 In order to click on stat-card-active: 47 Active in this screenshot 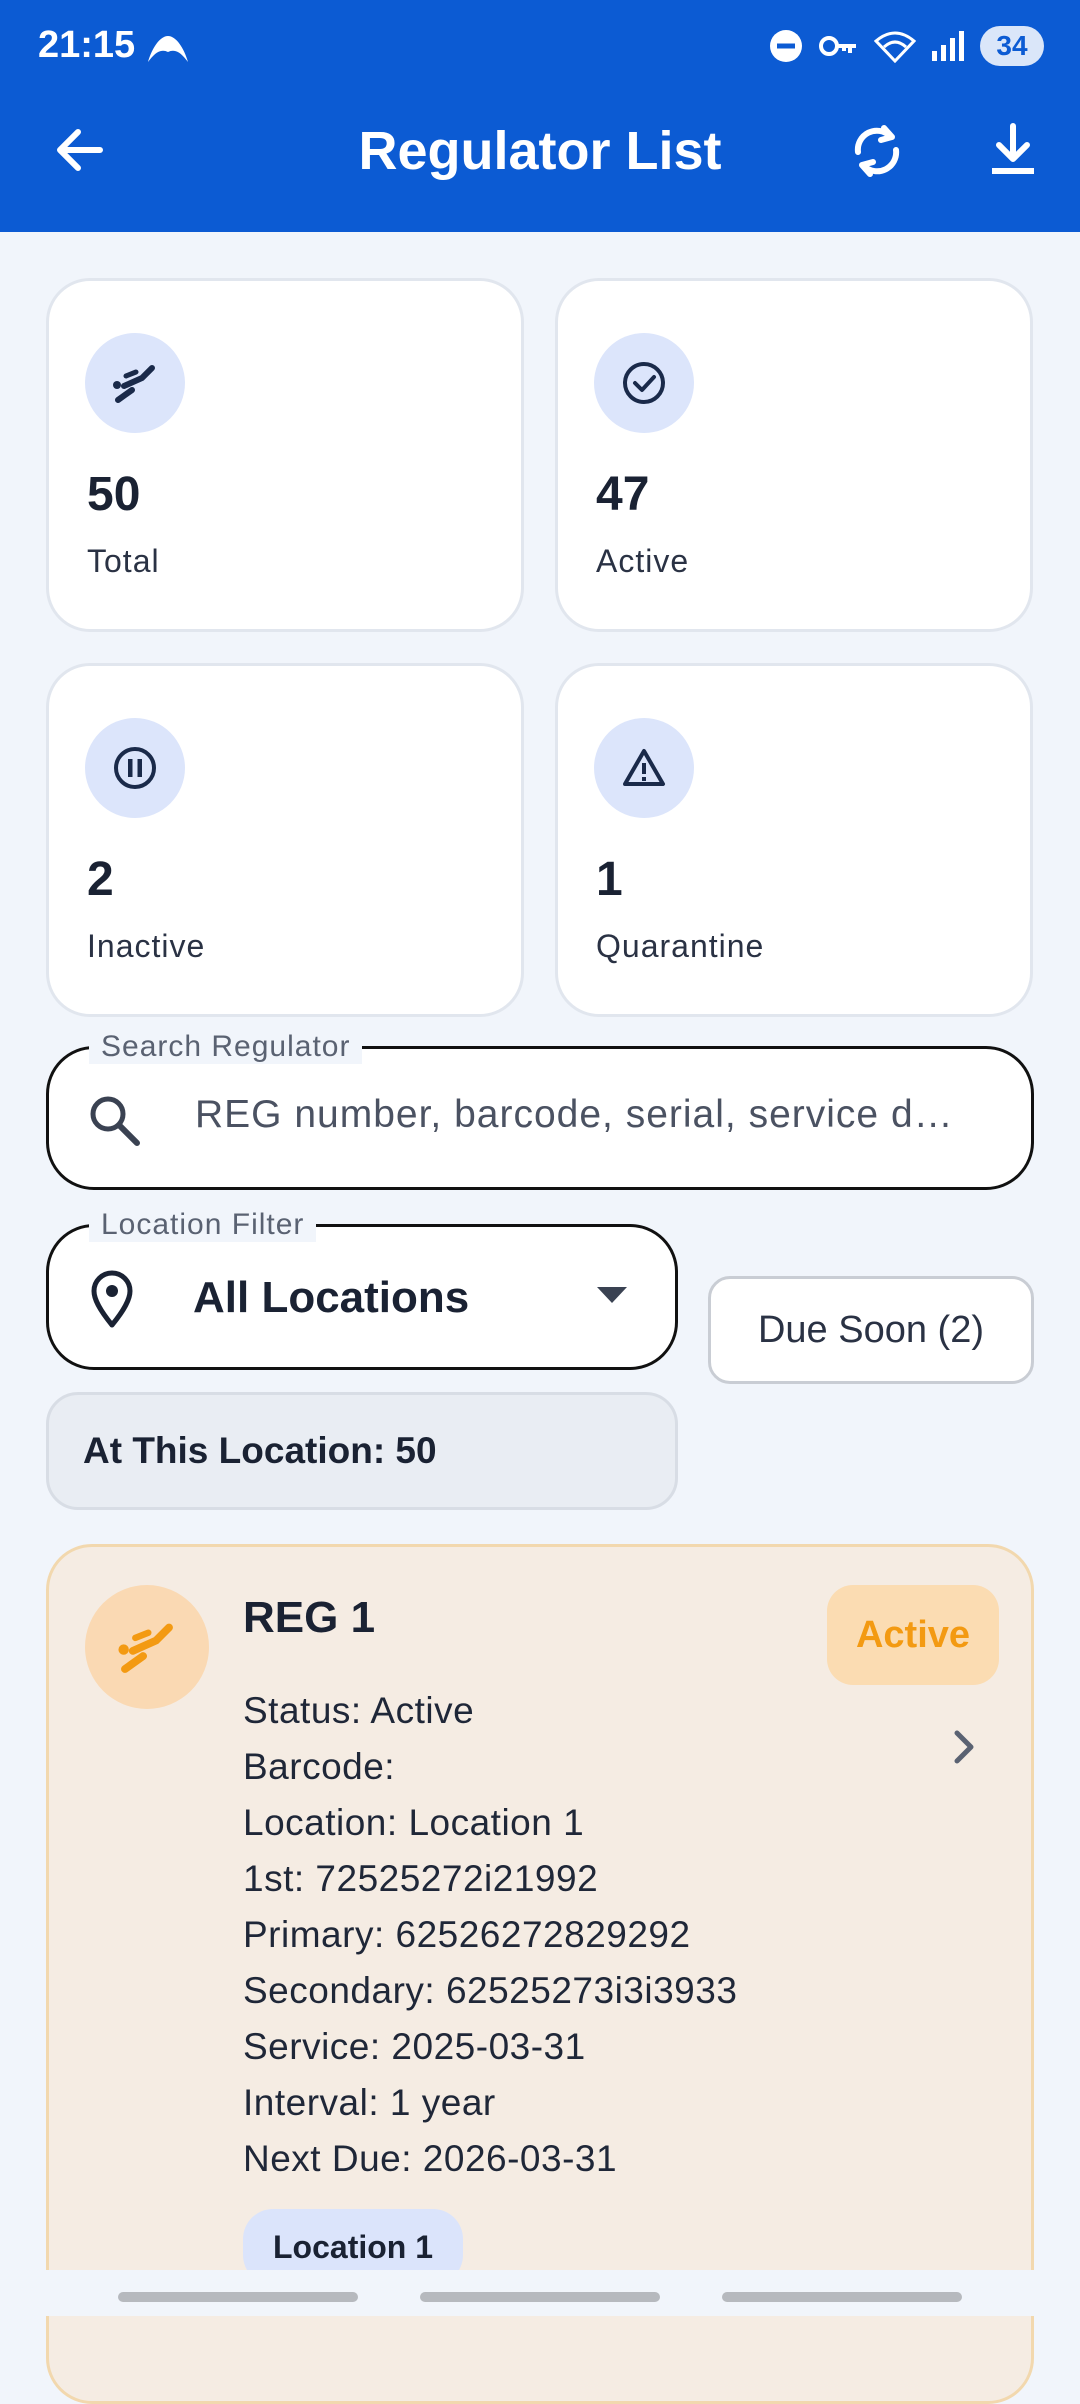, I will do `click(794, 455)`.